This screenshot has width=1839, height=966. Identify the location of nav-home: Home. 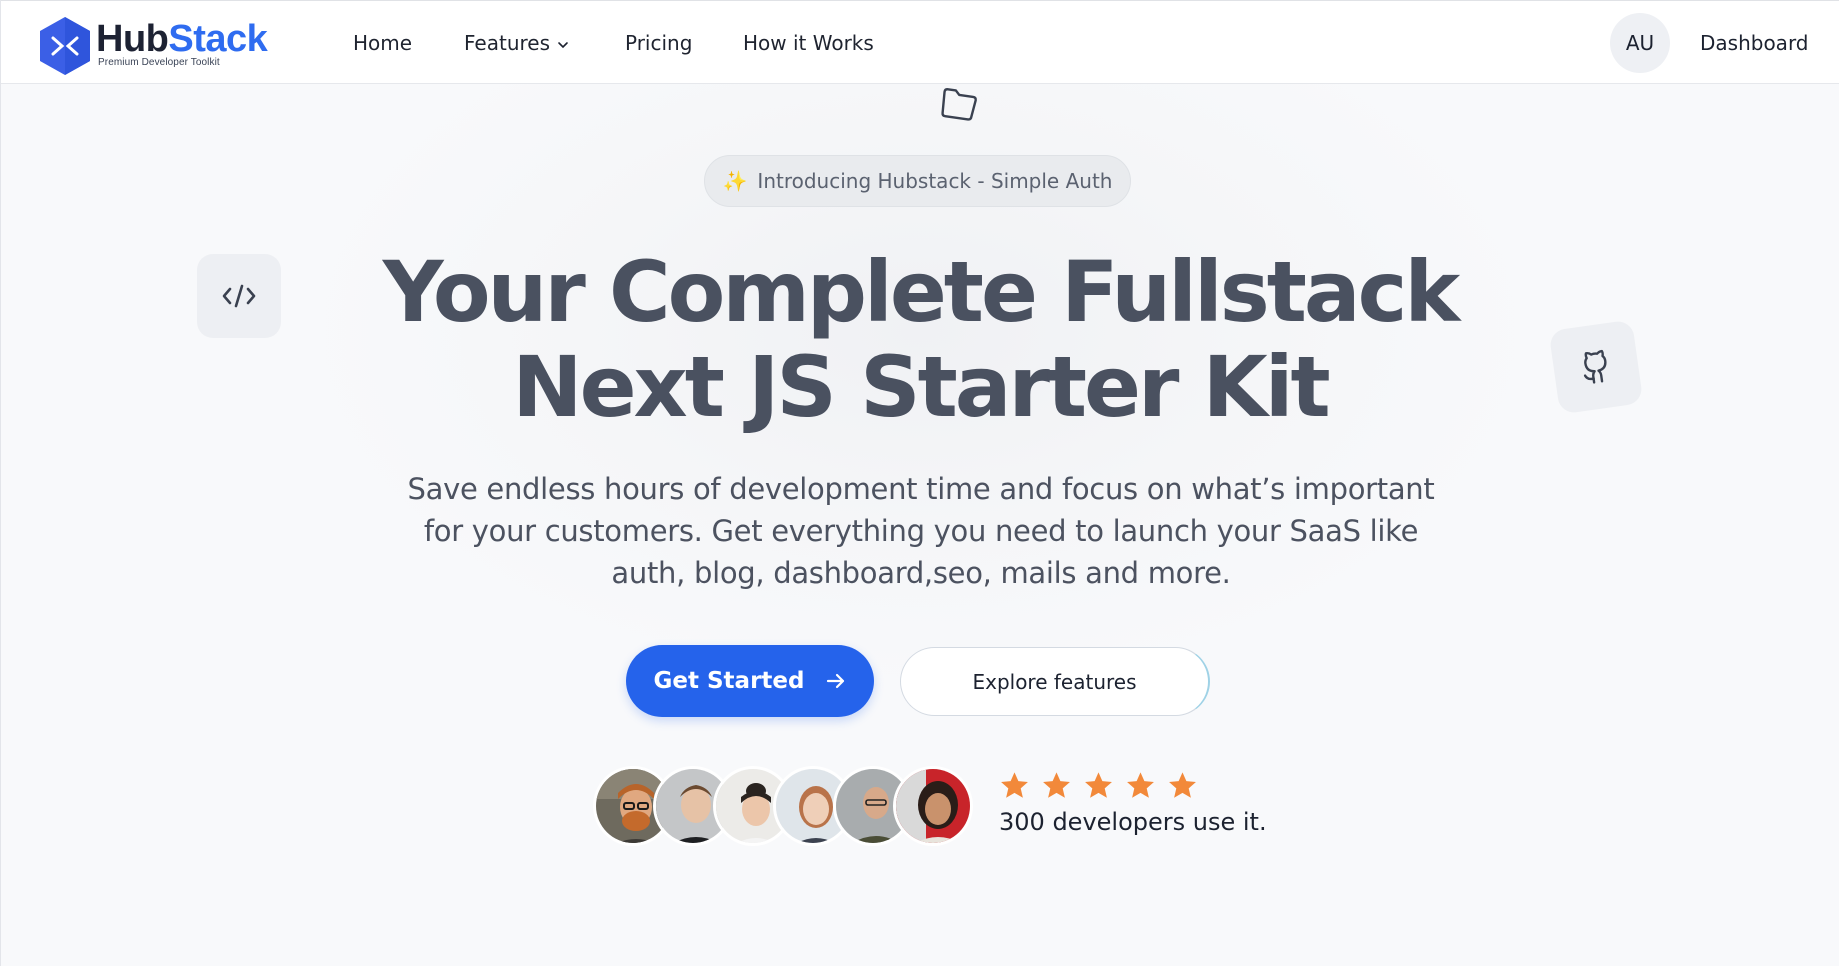
(382, 43).